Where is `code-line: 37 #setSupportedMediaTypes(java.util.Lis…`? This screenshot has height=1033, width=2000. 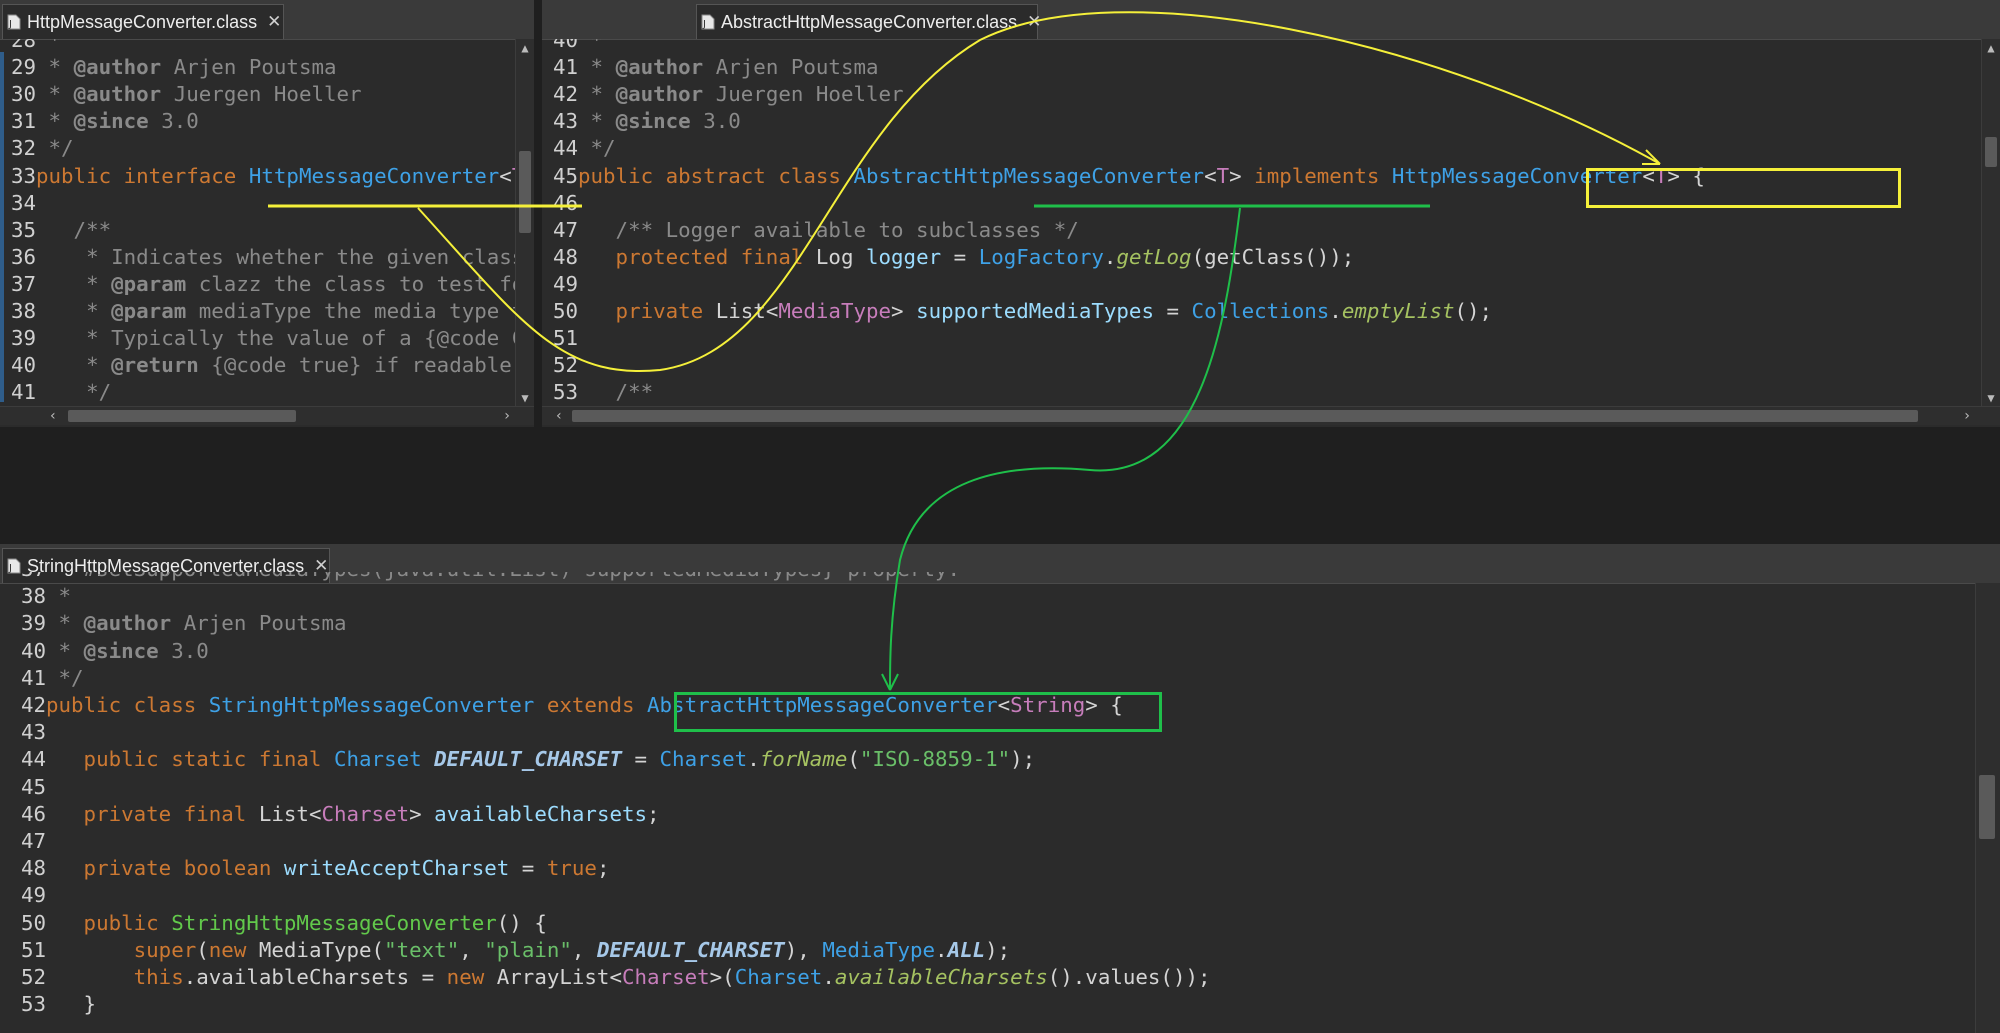
code-line: 37 #setSupportedMediaTypes(java.util.Lis… is located at coordinates (480, 577).